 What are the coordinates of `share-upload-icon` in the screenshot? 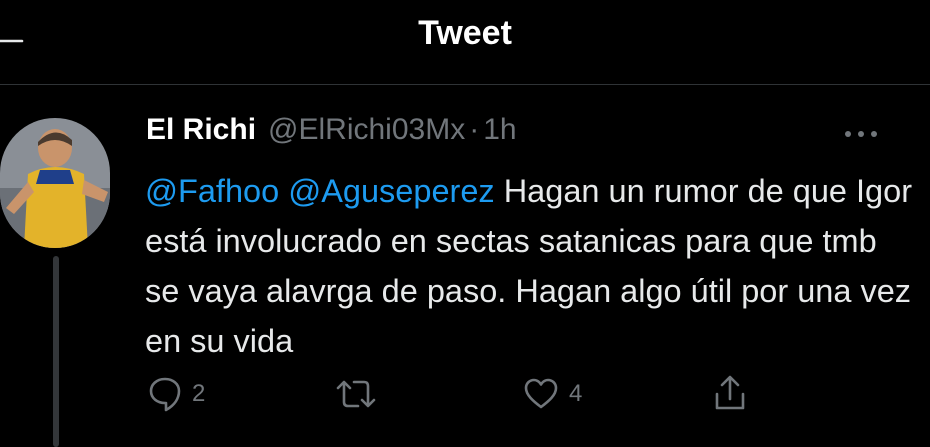 It's located at (730, 394).